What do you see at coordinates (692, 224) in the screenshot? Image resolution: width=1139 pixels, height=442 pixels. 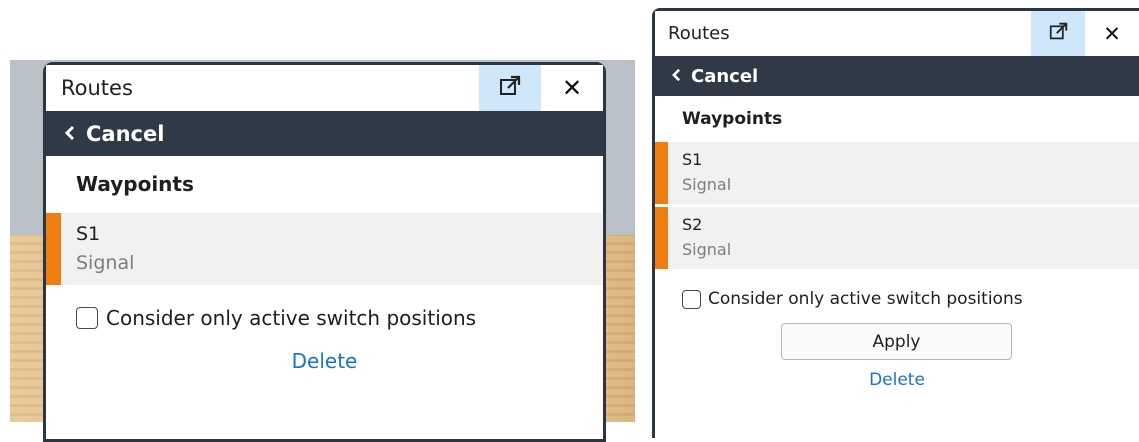 I see `waypoint-name: S2` at bounding box center [692, 224].